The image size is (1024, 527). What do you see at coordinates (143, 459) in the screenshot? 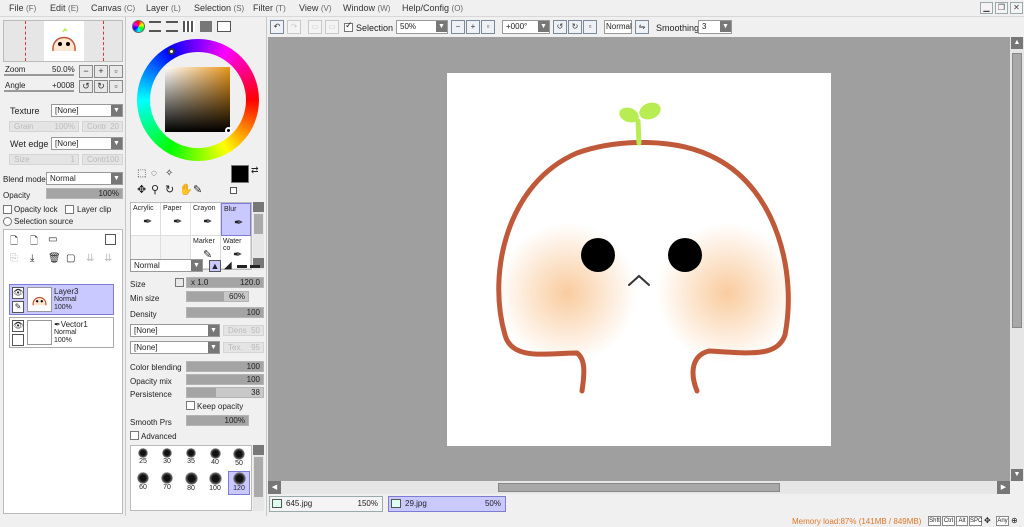
I see `brush-size-25: 25` at bounding box center [143, 459].